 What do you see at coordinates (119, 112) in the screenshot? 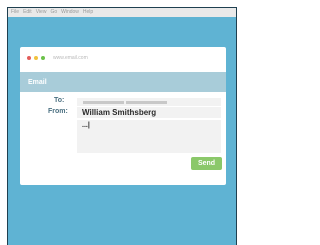
I see `from-value: William Smithsberg` at bounding box center [119, 112].